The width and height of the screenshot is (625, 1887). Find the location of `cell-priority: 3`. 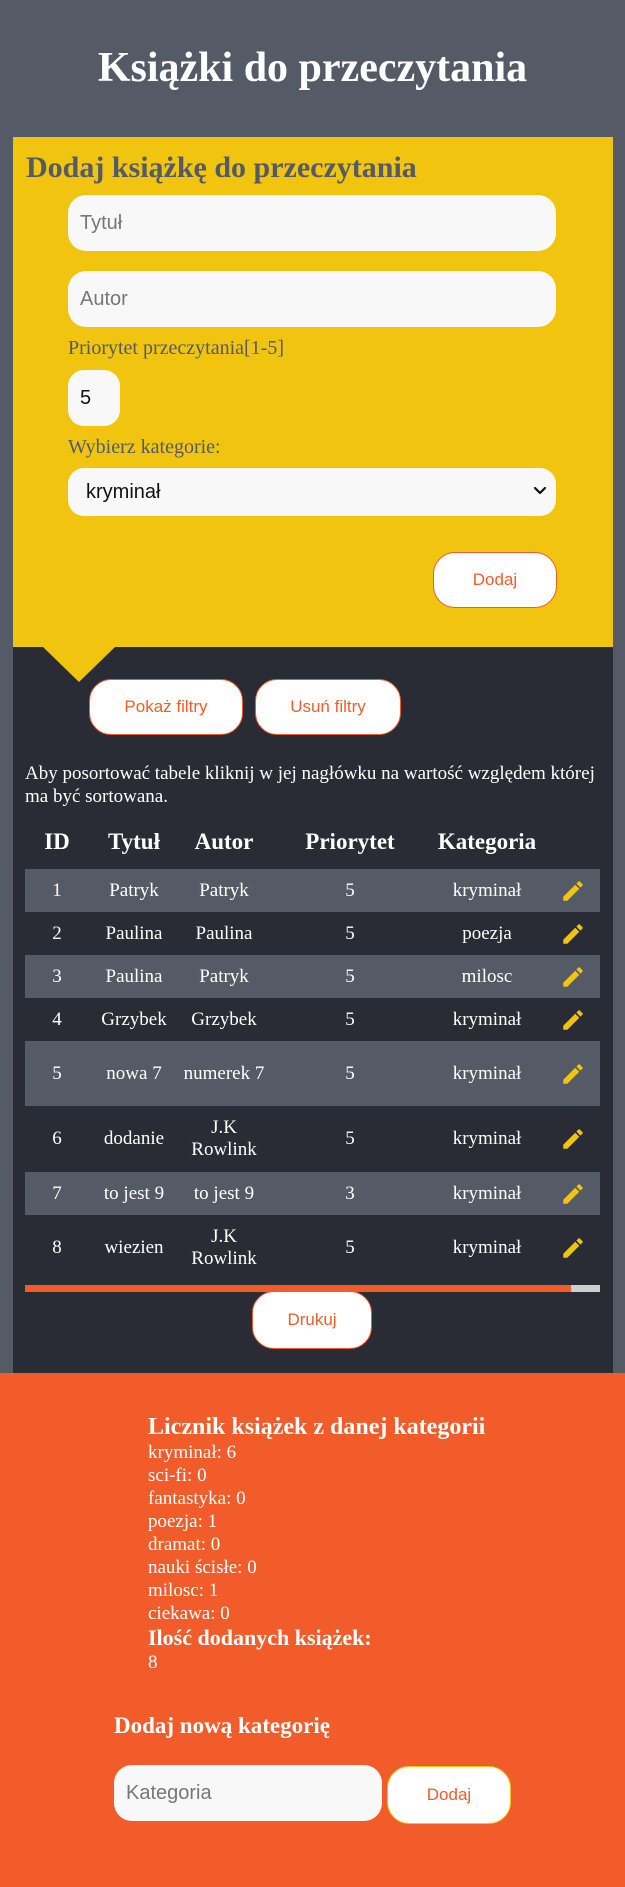

cell-priority: 3 is located at coordinates (350, 1193).